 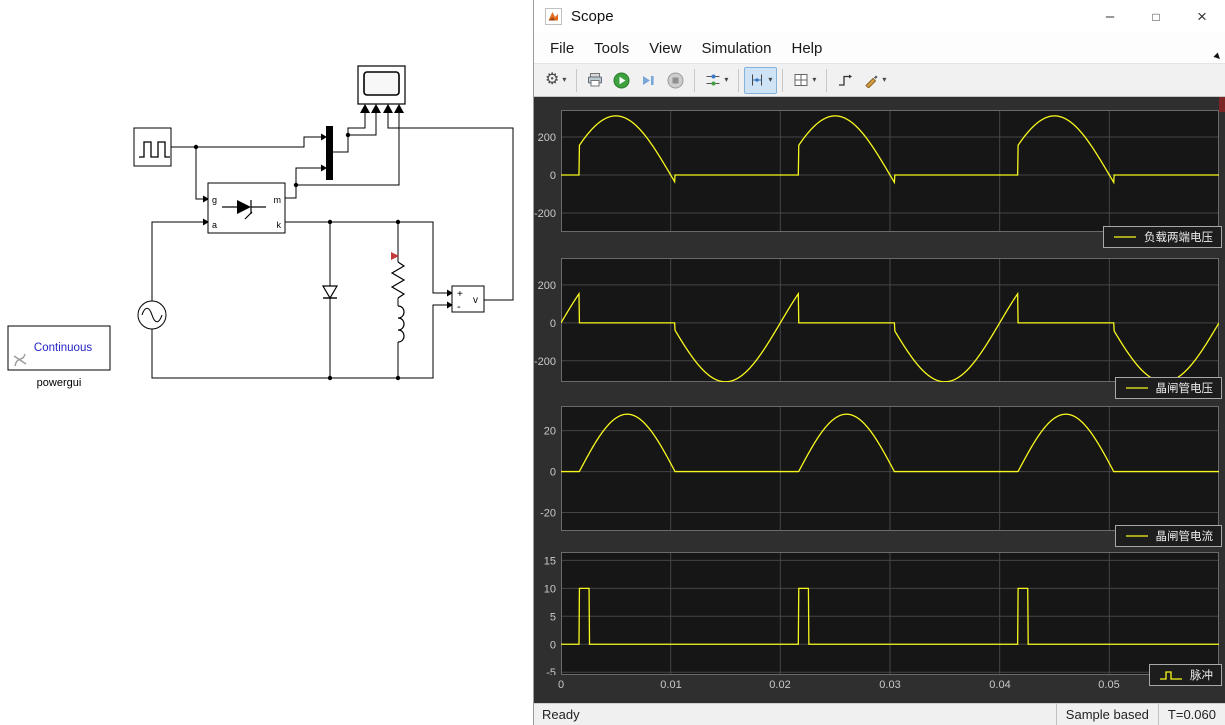 I want to click on port-label-m: m, so click(x=278, y=200).